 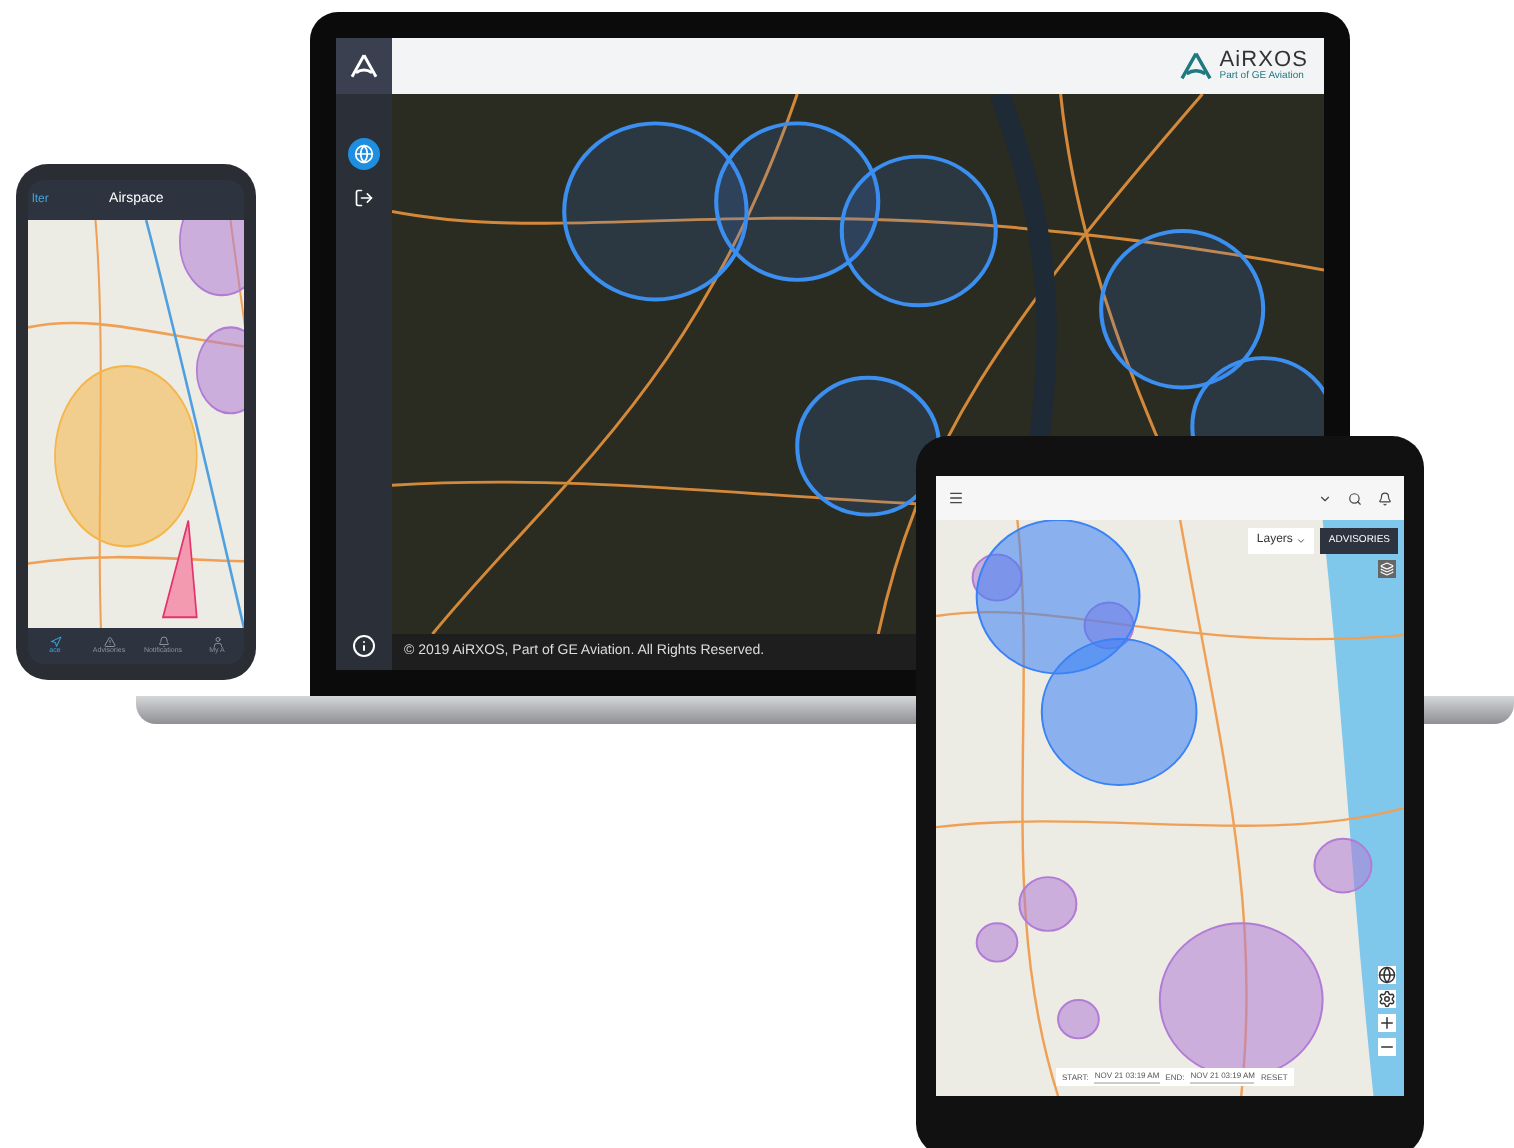 I want to click on search-icon, so click(x=1355, y=498).